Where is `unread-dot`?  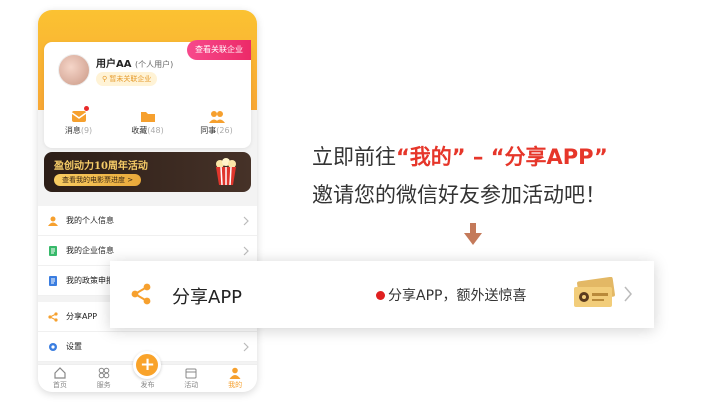
unread-dot is located at coordinates (86, 108).